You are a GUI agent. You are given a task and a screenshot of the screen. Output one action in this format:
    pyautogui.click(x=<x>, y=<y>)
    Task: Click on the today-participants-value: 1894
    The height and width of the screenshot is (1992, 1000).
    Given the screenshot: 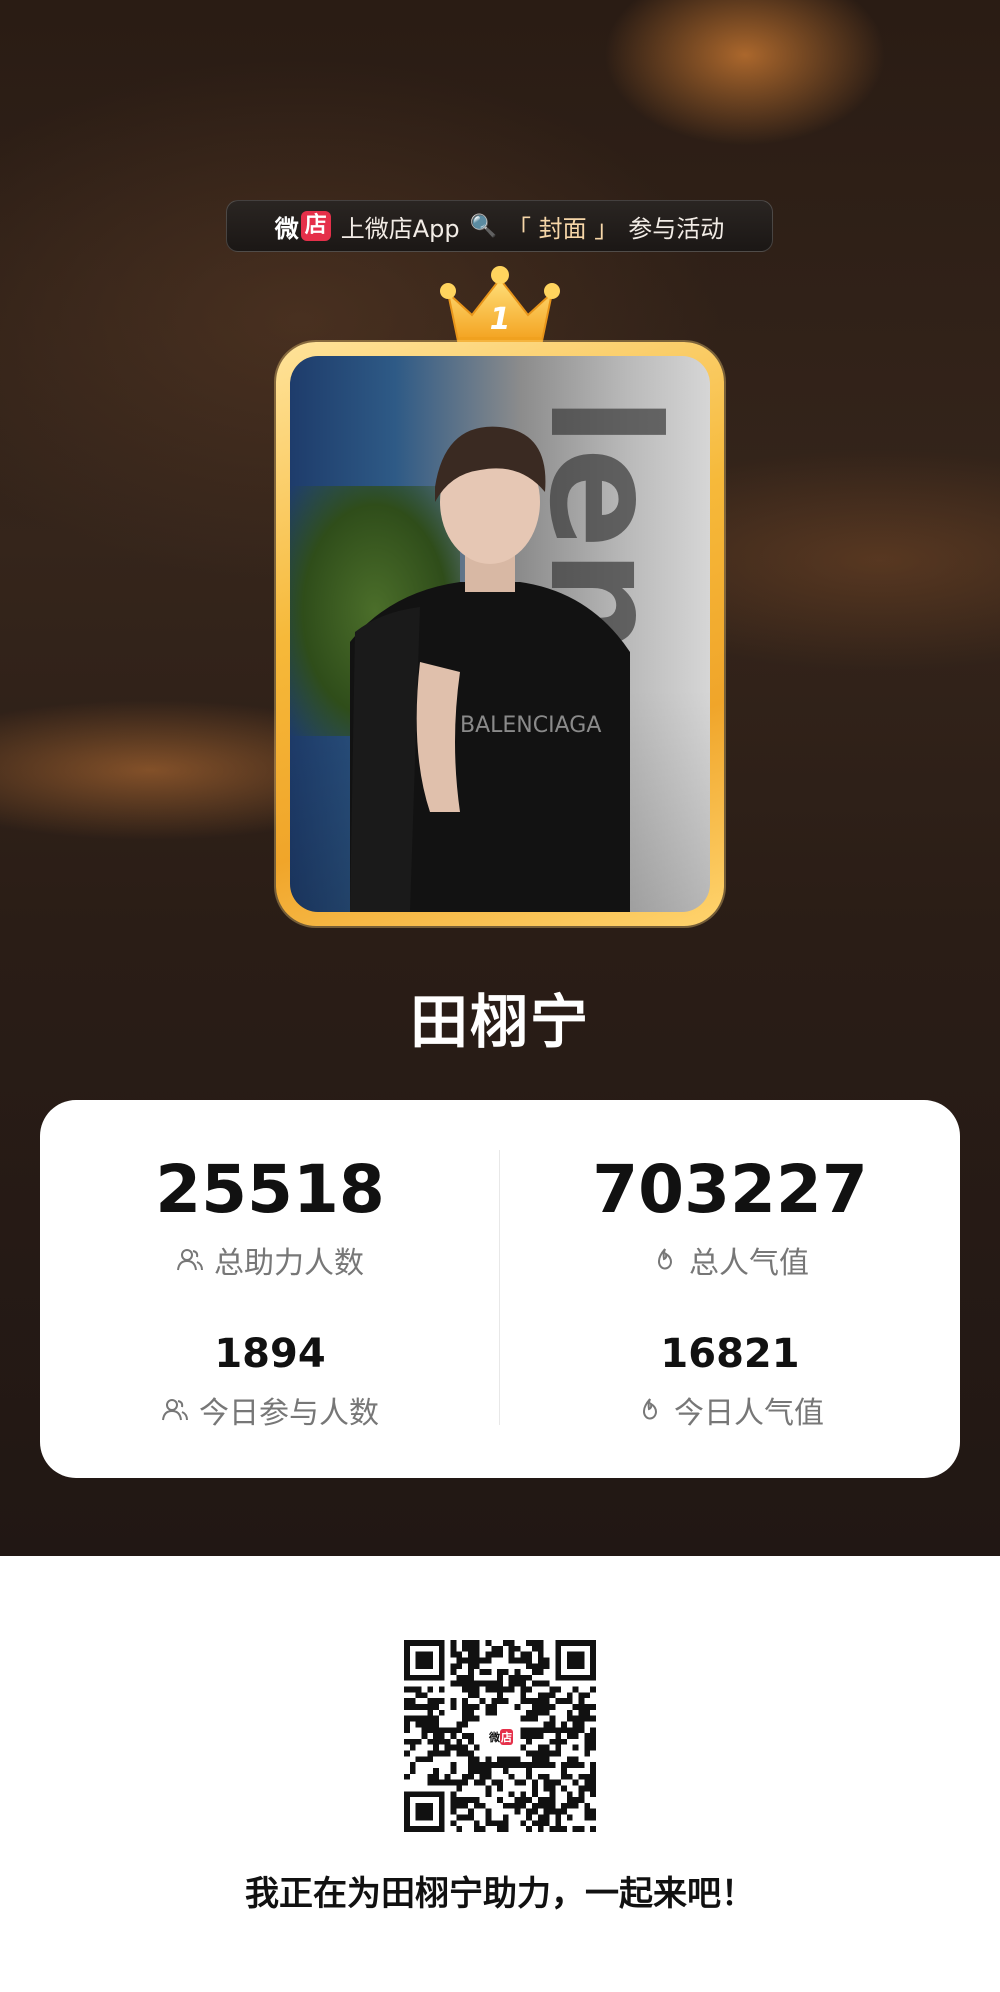 What is the action you would take?
    pyautogui.click(x=270, y=1354)
    